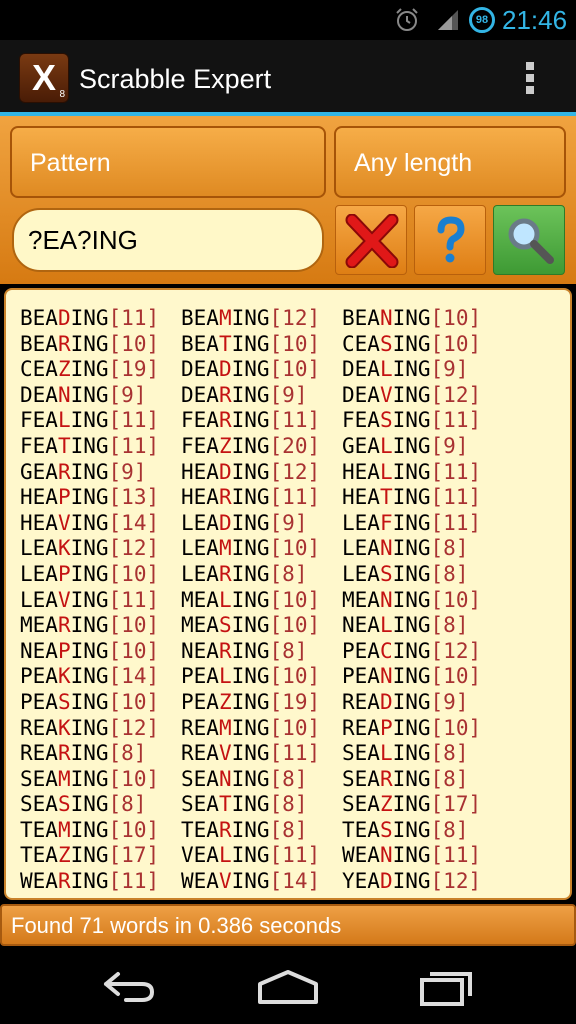 The width and height of the screenshot is (576, 1024). Describe the element at coordinates (422, 447) in the screenshot. I see `result-word: GEALING[9]` at that location.